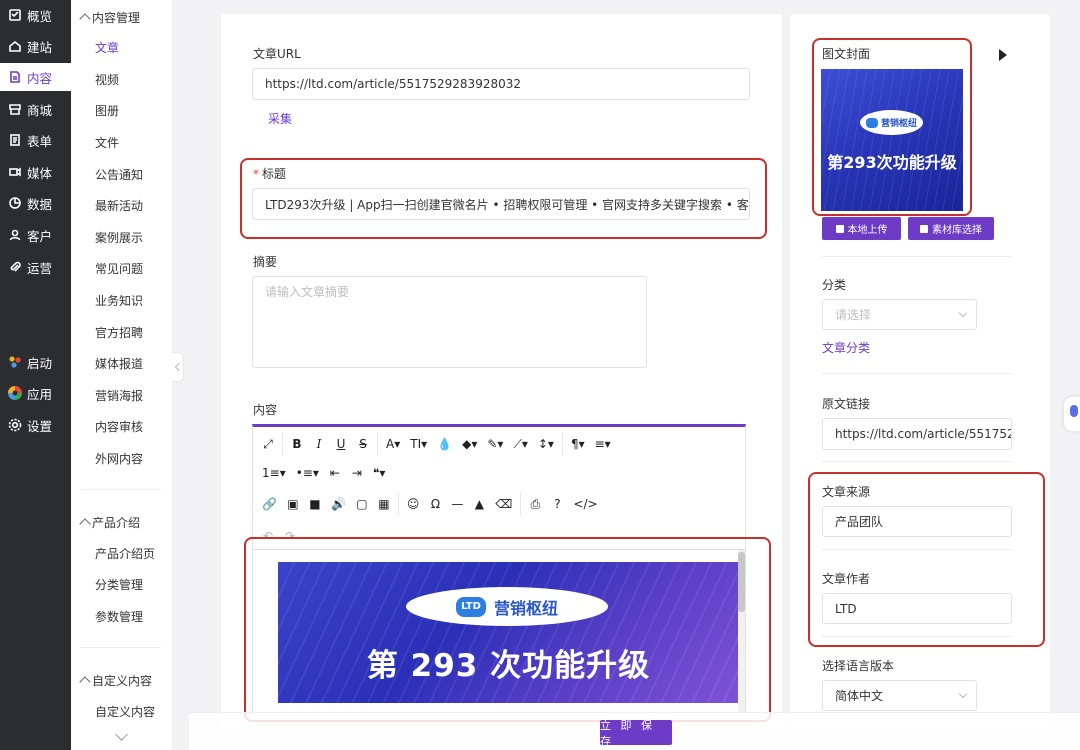 Image resolution: width=1080 pixels, height=750 pixels. I want to click on subnav-item-product-page: 产品介绍页, so click(125, 553).